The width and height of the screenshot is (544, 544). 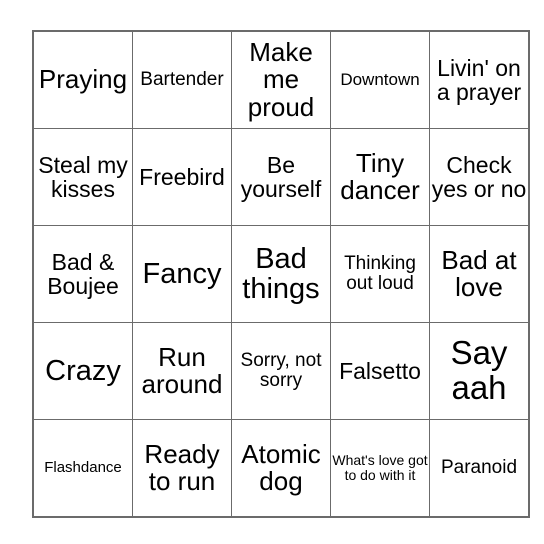 I want to click on bingo-cell-label: Praying, so click(x=83, y=79).